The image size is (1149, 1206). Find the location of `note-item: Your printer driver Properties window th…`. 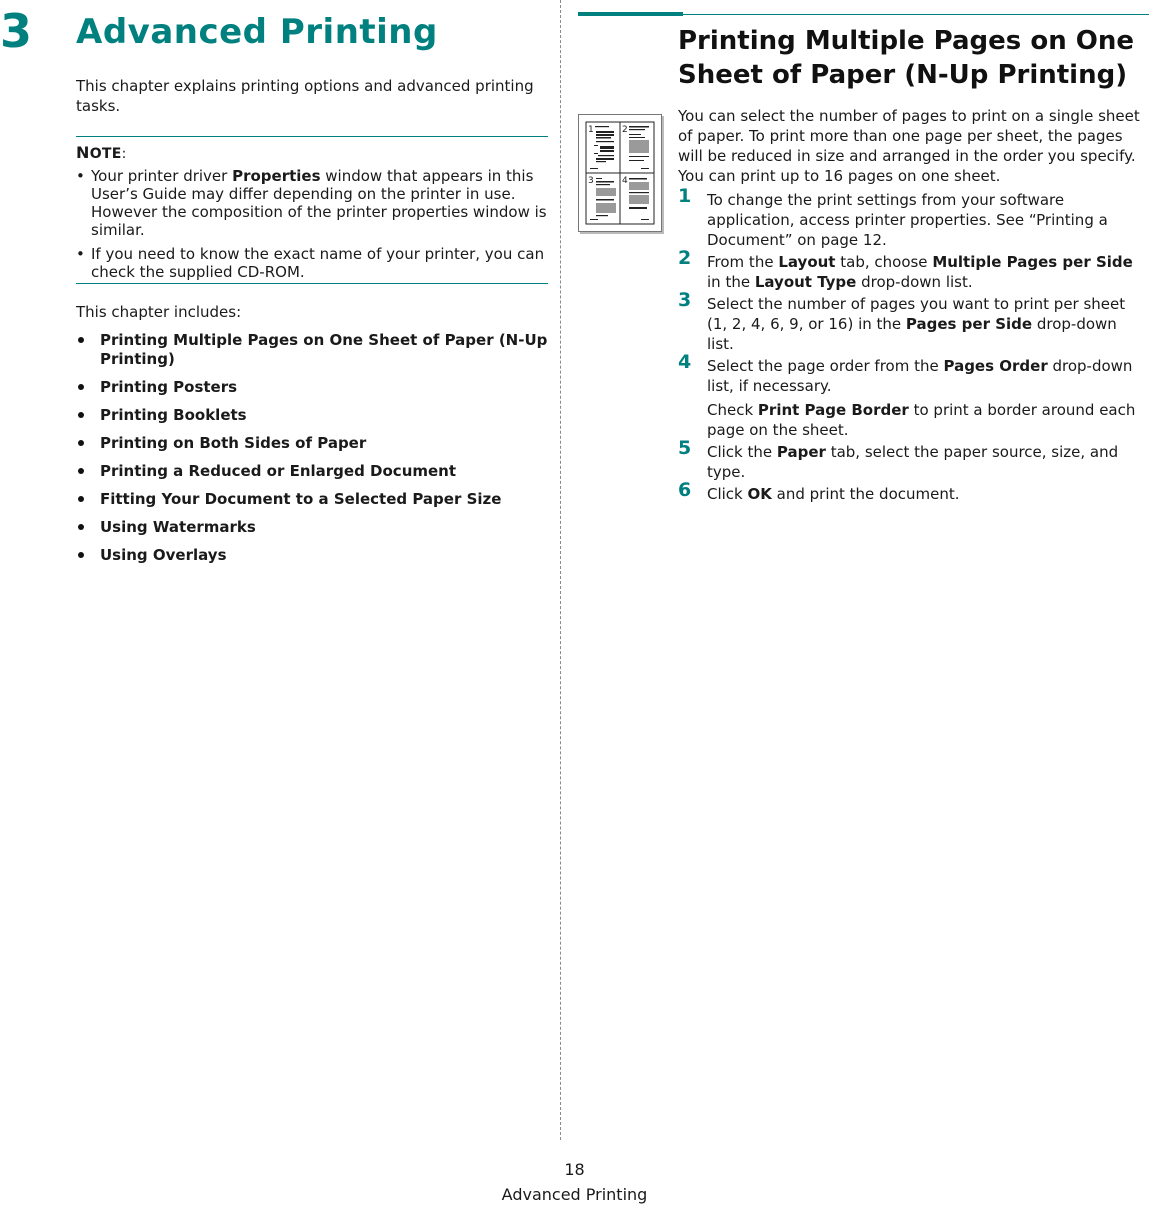

note-item: Your printer driver Properties window th… is located at coordinates (312, 203).